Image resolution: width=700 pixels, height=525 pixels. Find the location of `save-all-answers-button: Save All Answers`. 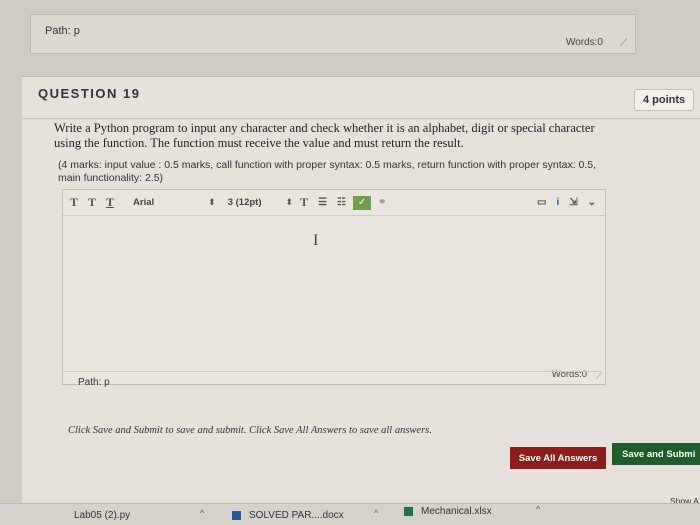

save-all-answers-button: Save All Answers is located at coordinates (558, 458).